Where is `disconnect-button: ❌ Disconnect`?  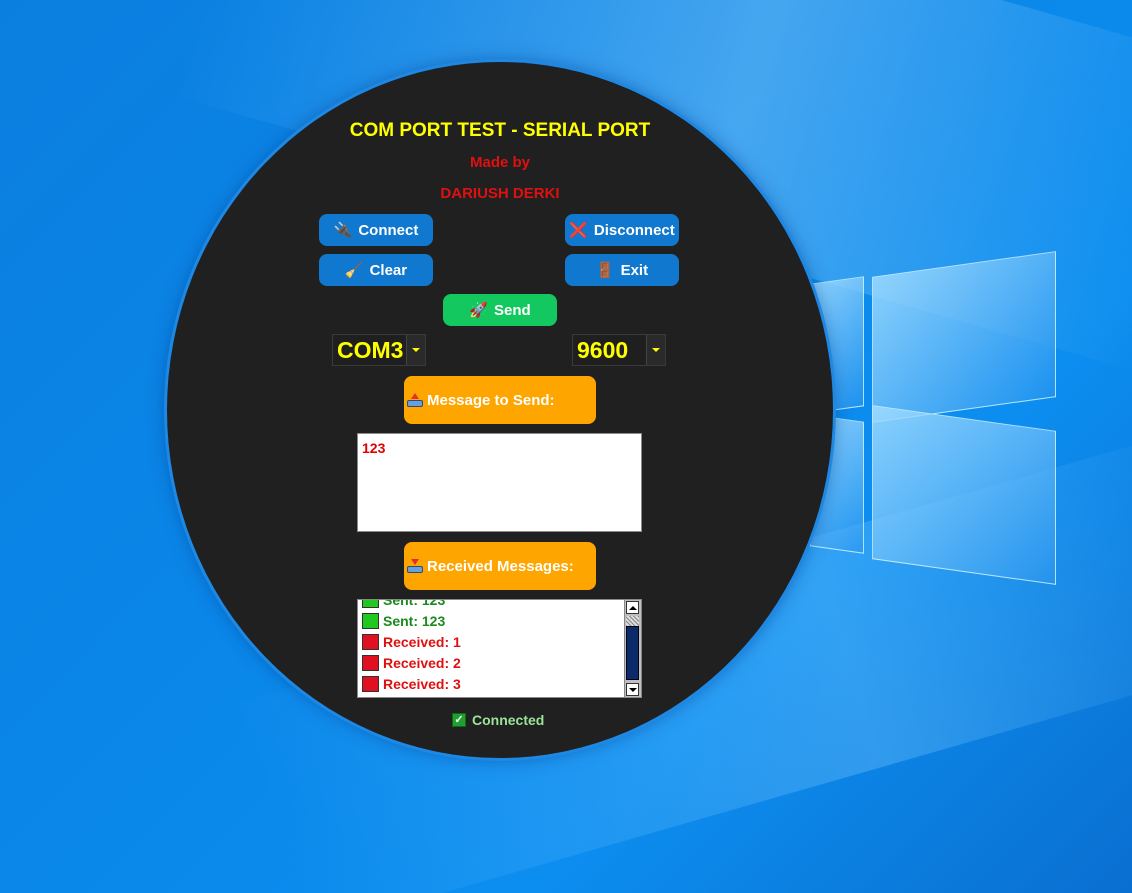
disconnect-button: ❌ Disconnect is located at coordinates (622, 230).